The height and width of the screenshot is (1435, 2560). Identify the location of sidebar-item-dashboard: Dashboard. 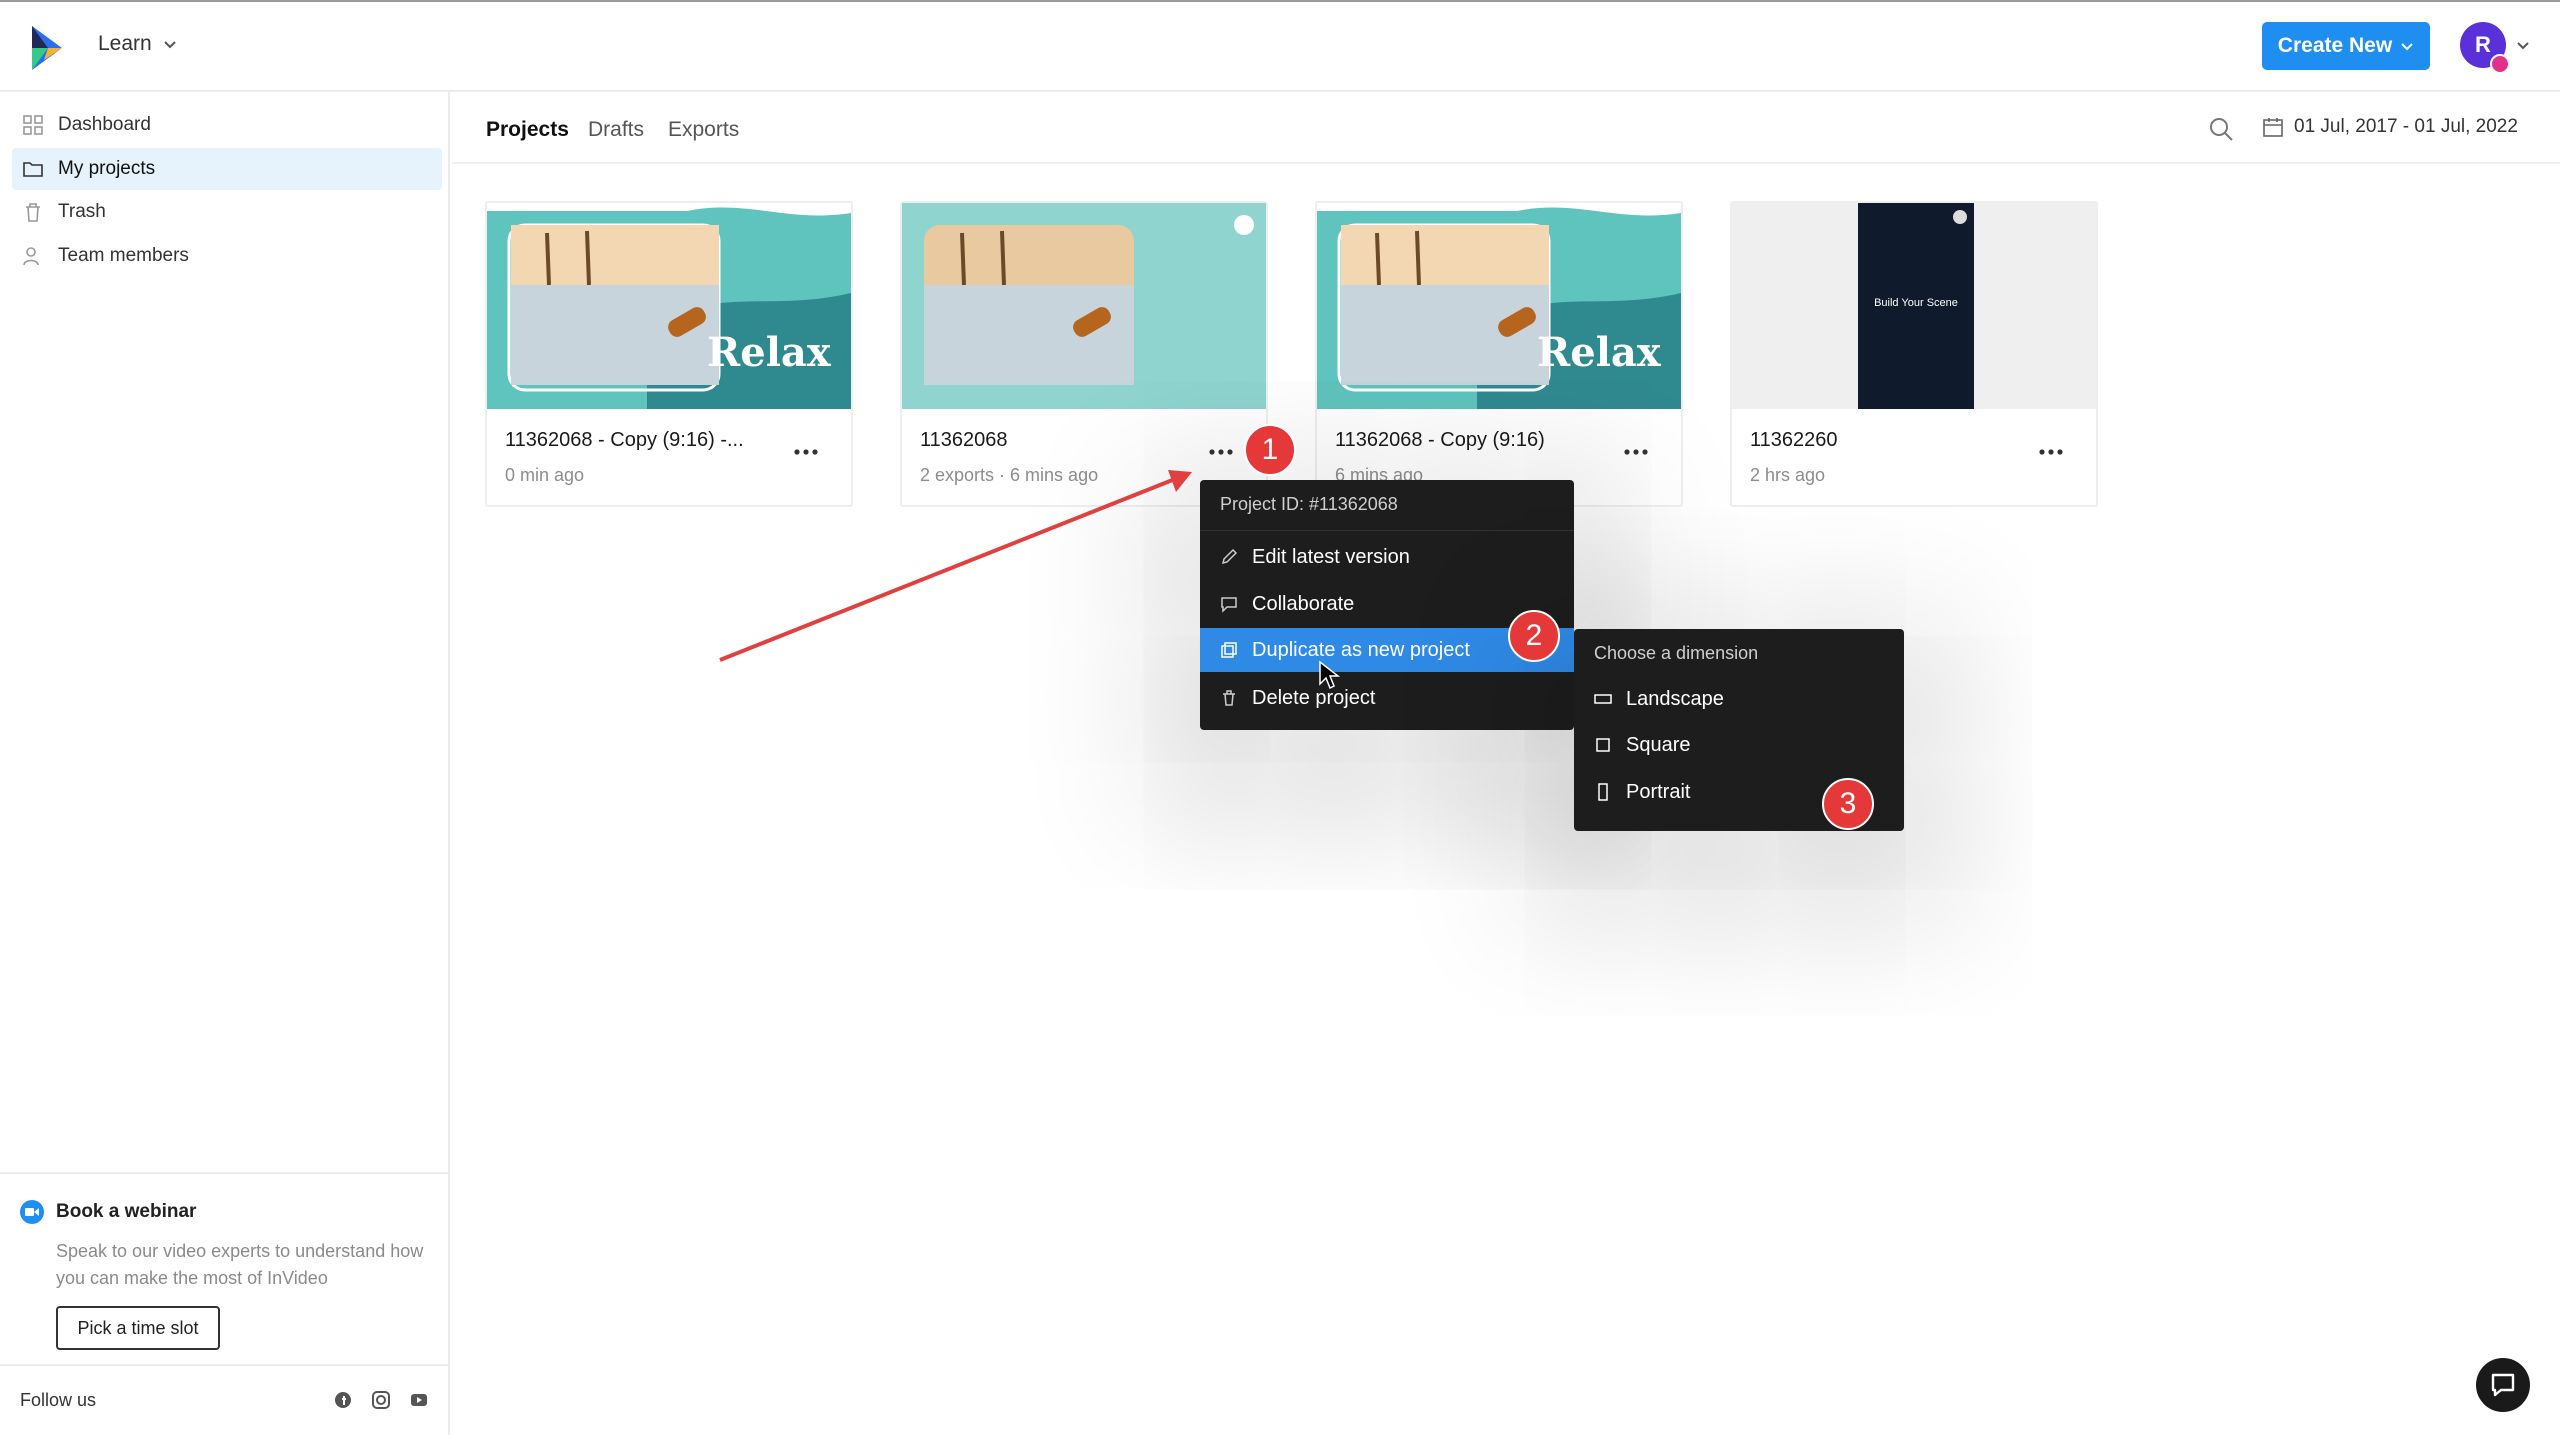
(227, 125).